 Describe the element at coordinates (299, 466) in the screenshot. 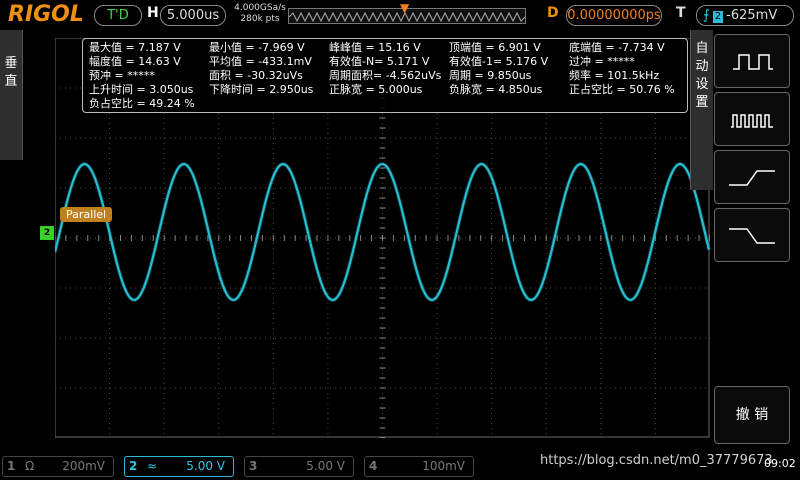

I see `channel-3-tab: 3 5.00 V` at that location.